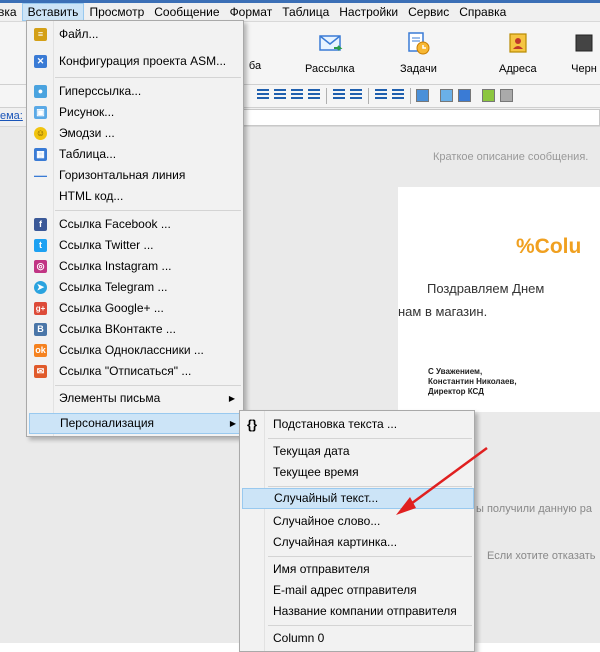 This screenshot has width=600, height=652. I want to click on menu-item-label: Горизонтальная линия, so click(122, 175).